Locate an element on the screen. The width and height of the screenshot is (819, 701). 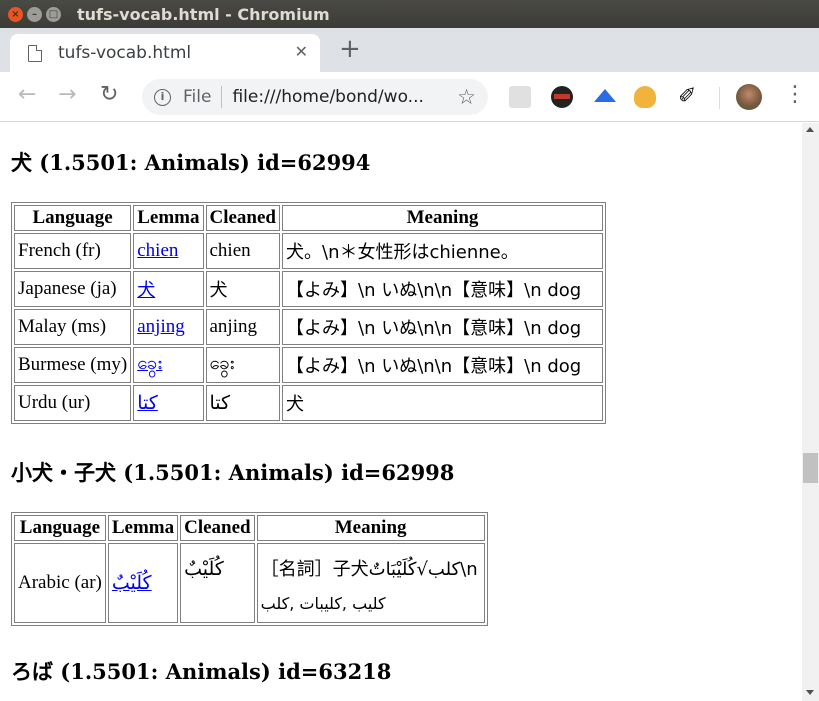
tab-close-icon: ✕ is located at coordinates (301, 51).